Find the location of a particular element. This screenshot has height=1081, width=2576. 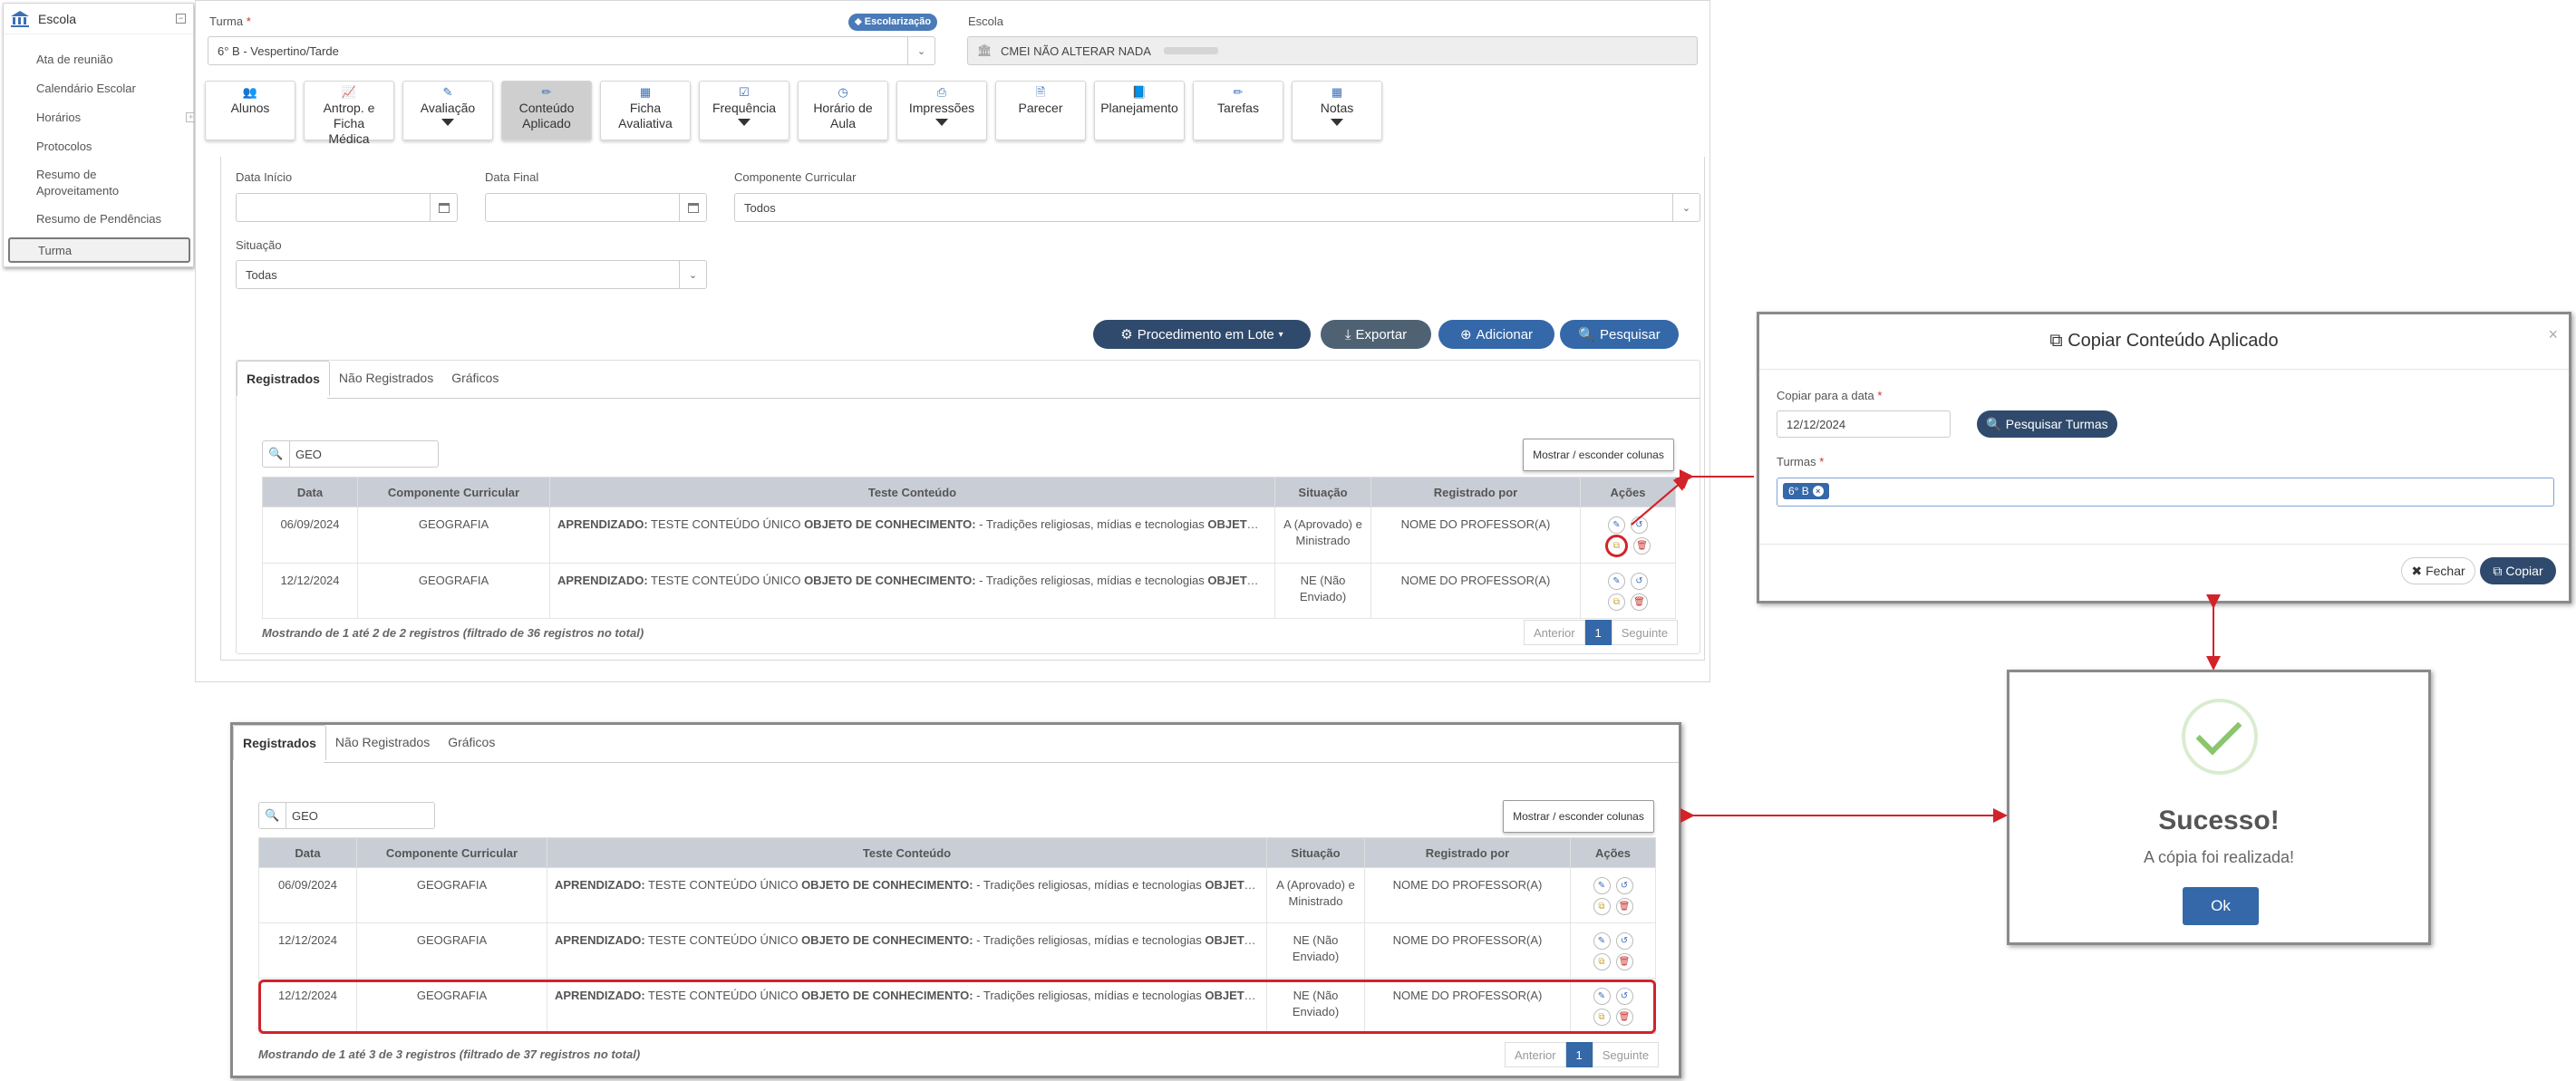

turma-chip: 6° B × is located at coordinates (1806, 491).